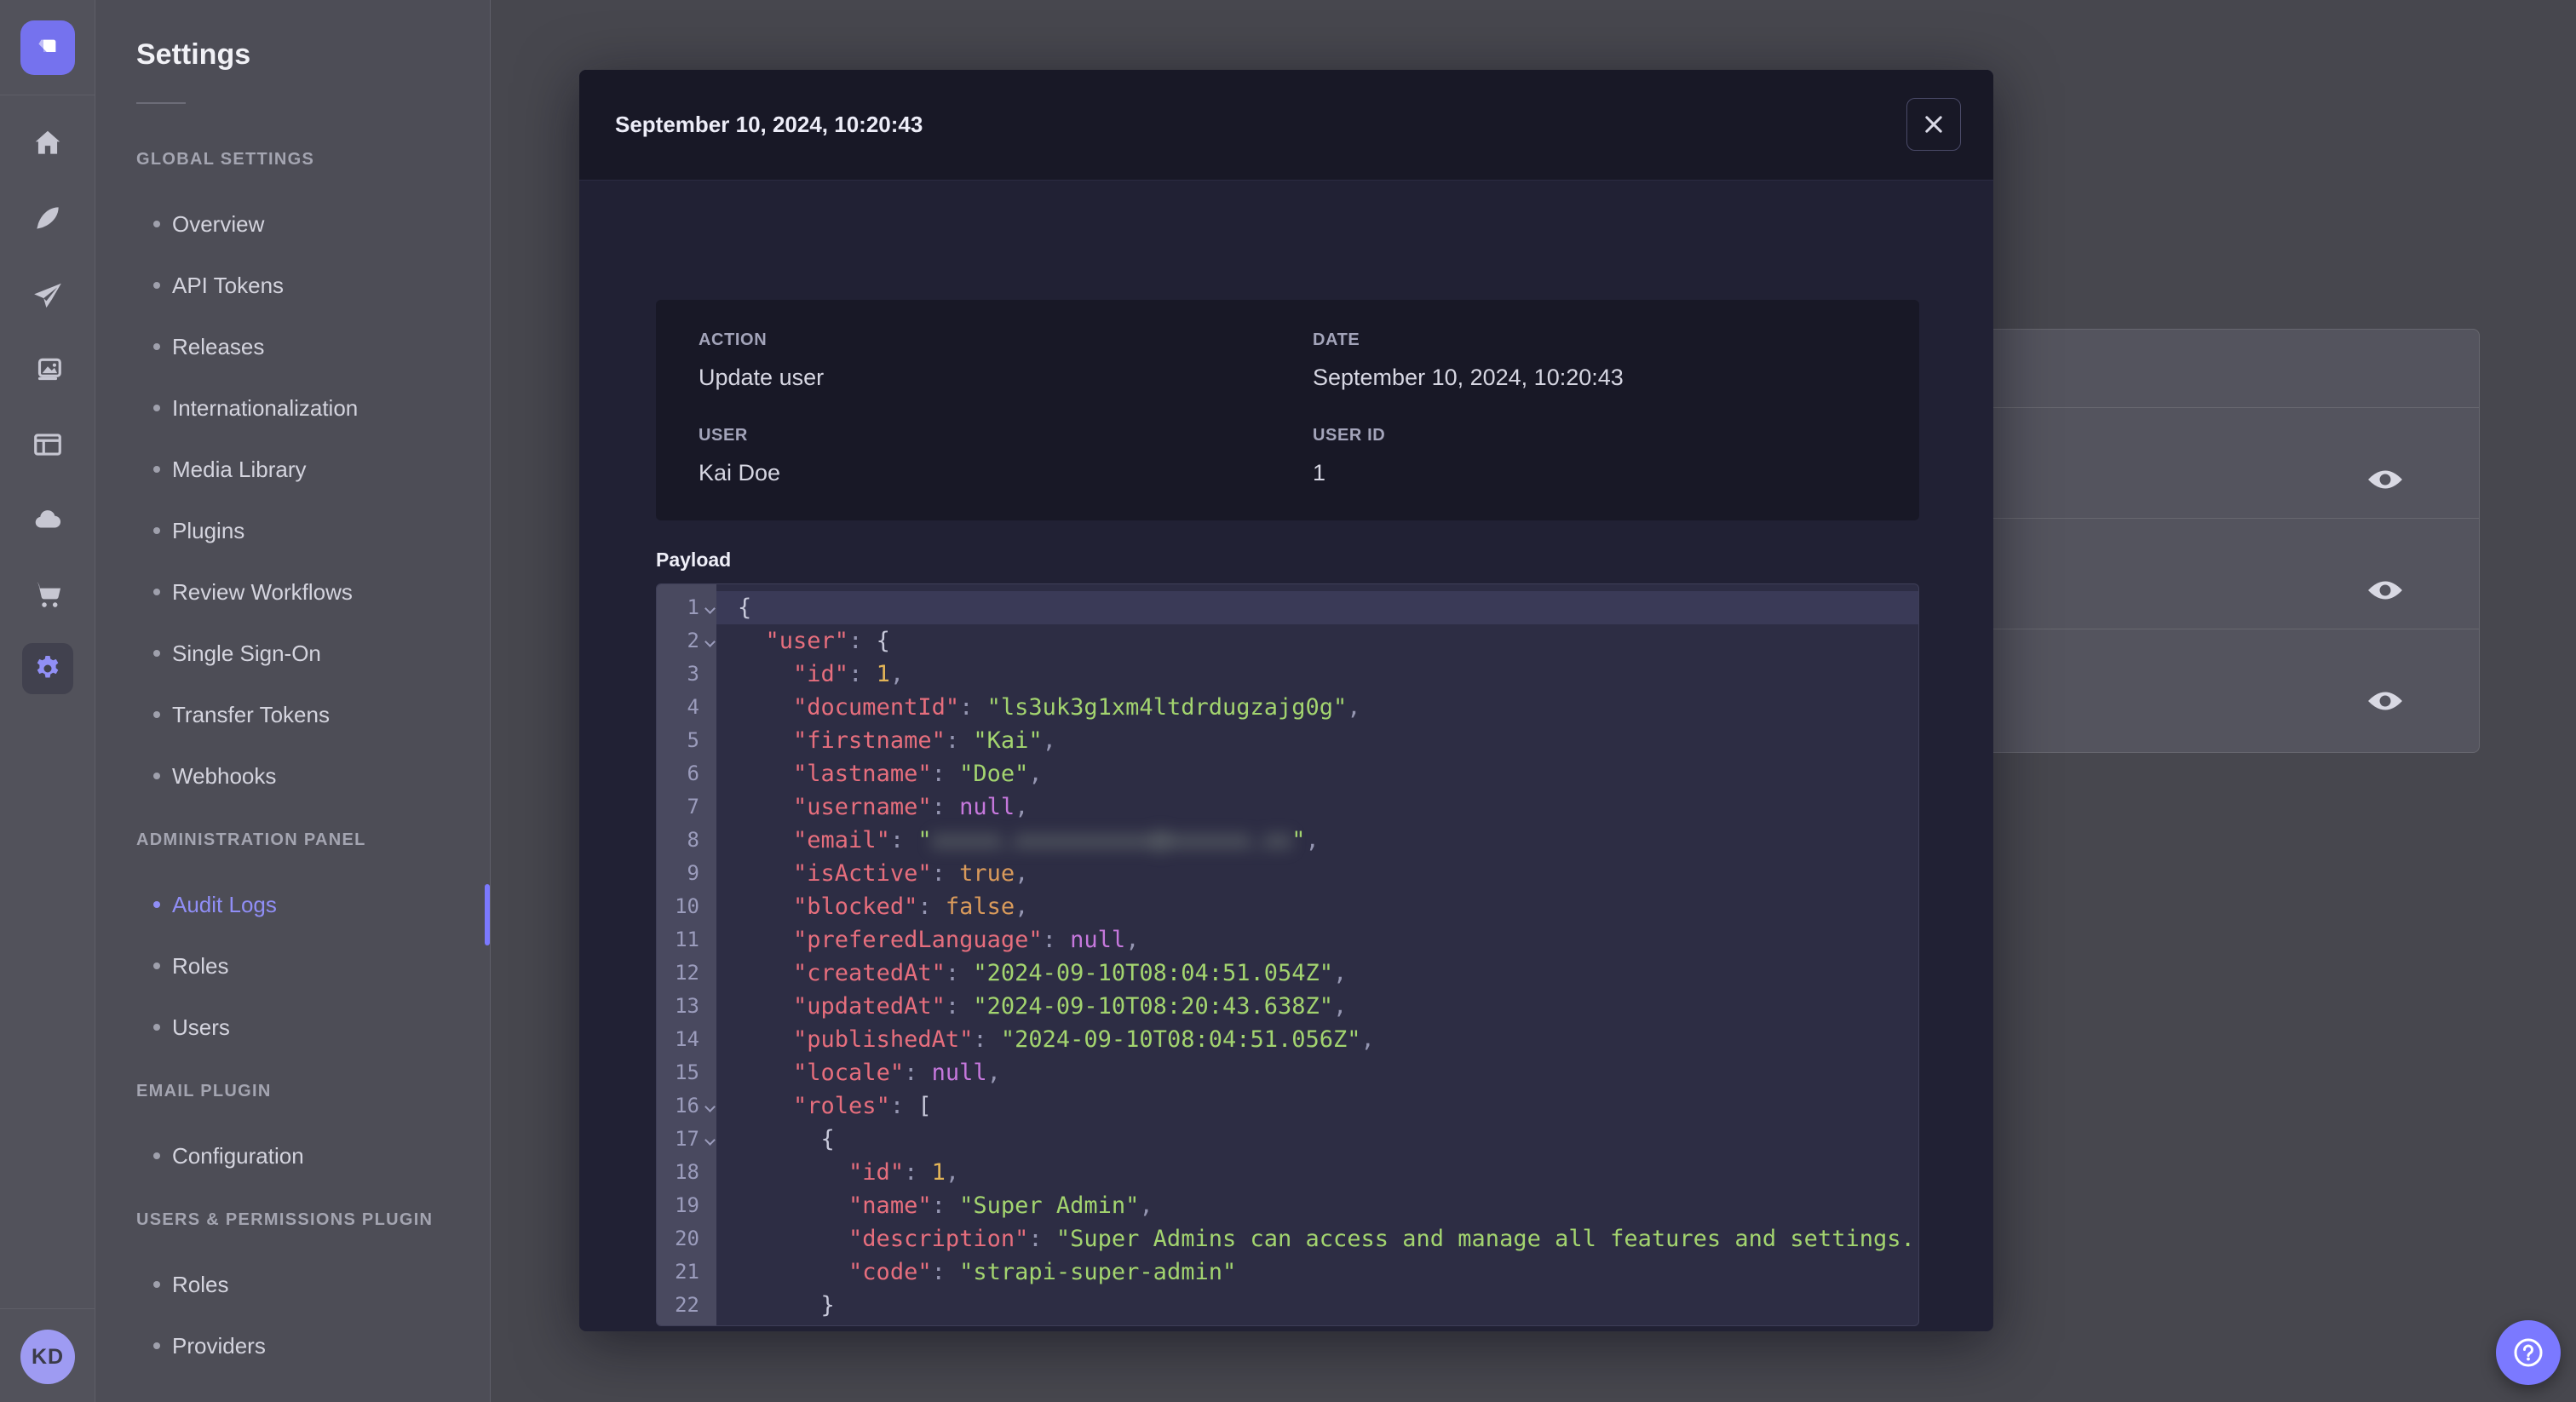 This screenshot has width=2576, height=1402. Describe the element at coordinates (687, 1272) in the screenshot. I see `line-number: 21` at that location.